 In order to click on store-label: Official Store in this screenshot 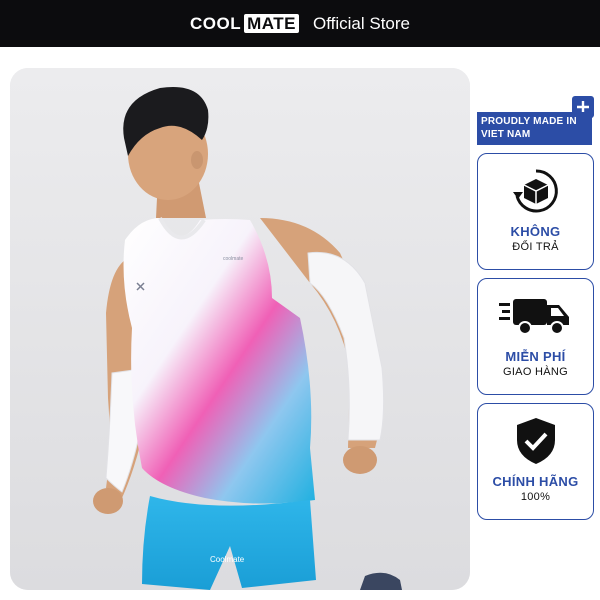, I will do `click(362, 23)`.